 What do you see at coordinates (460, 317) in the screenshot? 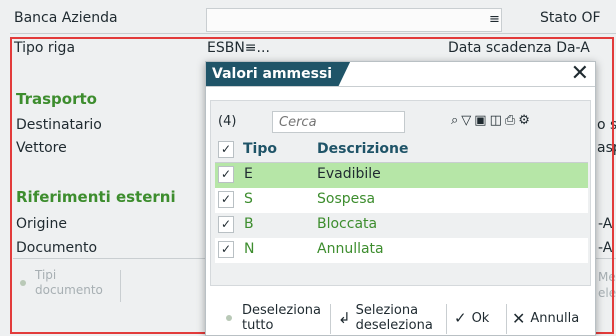
I see `check-icon: ✓` at bounding box center [460, 317].